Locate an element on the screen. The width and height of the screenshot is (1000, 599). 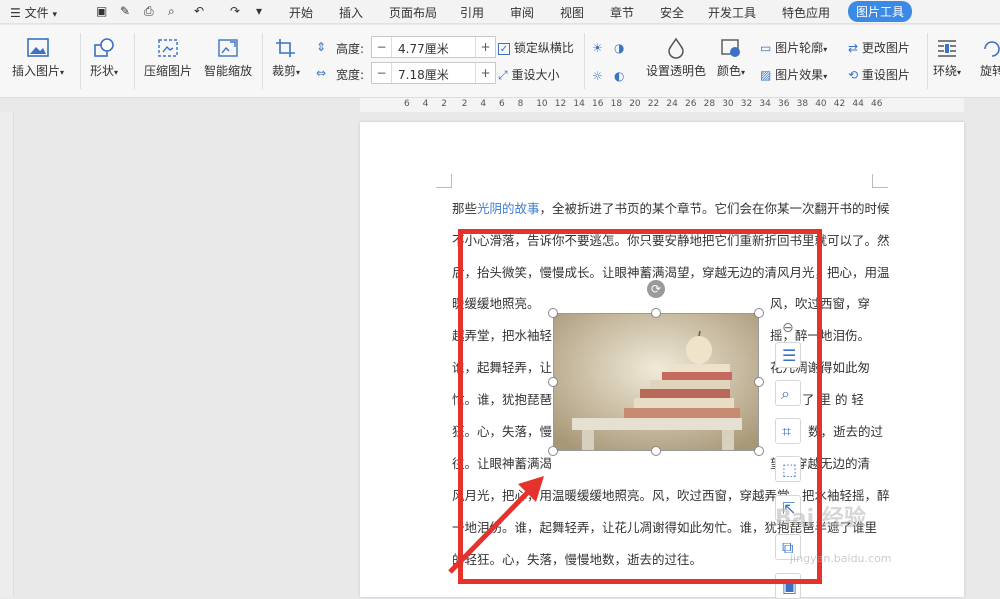
tab-security: 安全 is located at coordinates (672, 12).